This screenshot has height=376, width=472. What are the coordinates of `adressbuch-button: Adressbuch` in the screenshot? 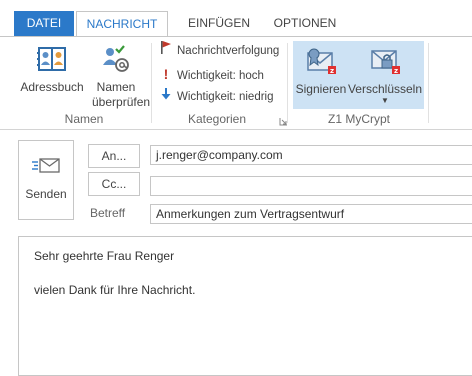 It's located at (52, 69).